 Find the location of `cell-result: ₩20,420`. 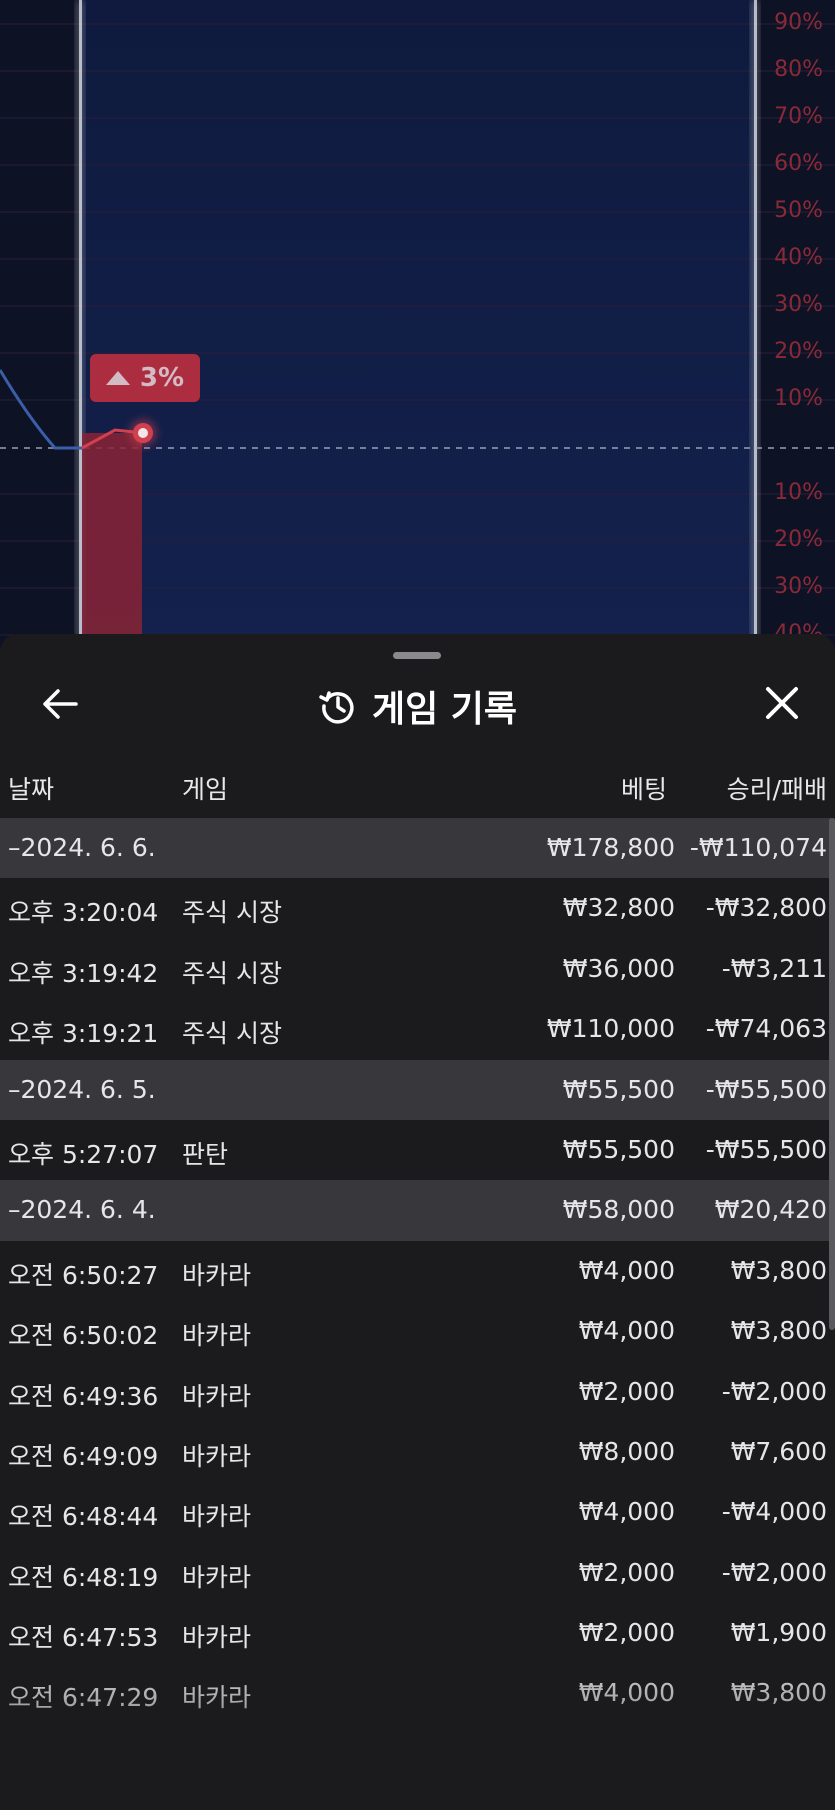

cell-result: ₩20,420 is located at coordinates (770, 1210).